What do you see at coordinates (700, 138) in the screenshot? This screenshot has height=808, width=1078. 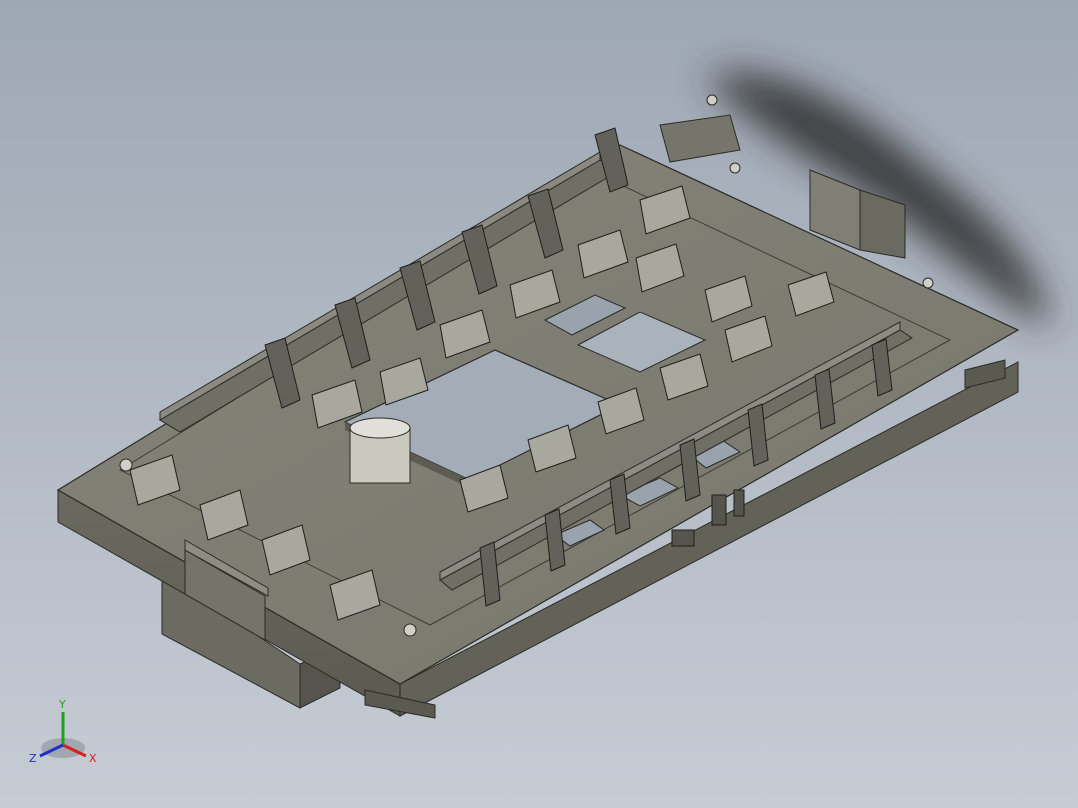 I see `end-block` at bounding box center [700, 138].